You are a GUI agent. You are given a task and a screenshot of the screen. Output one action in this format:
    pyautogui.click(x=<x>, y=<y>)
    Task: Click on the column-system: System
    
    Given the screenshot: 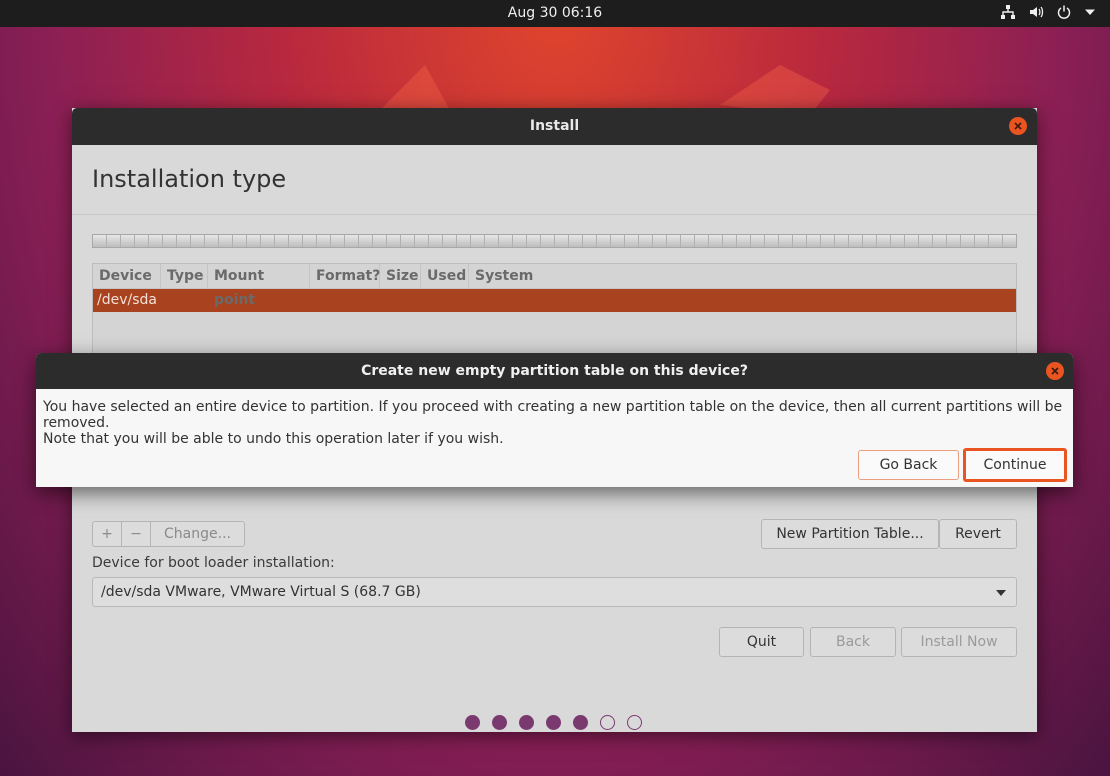 What is the action you would take?
    pyautogui.click(x=742, y=276)
    